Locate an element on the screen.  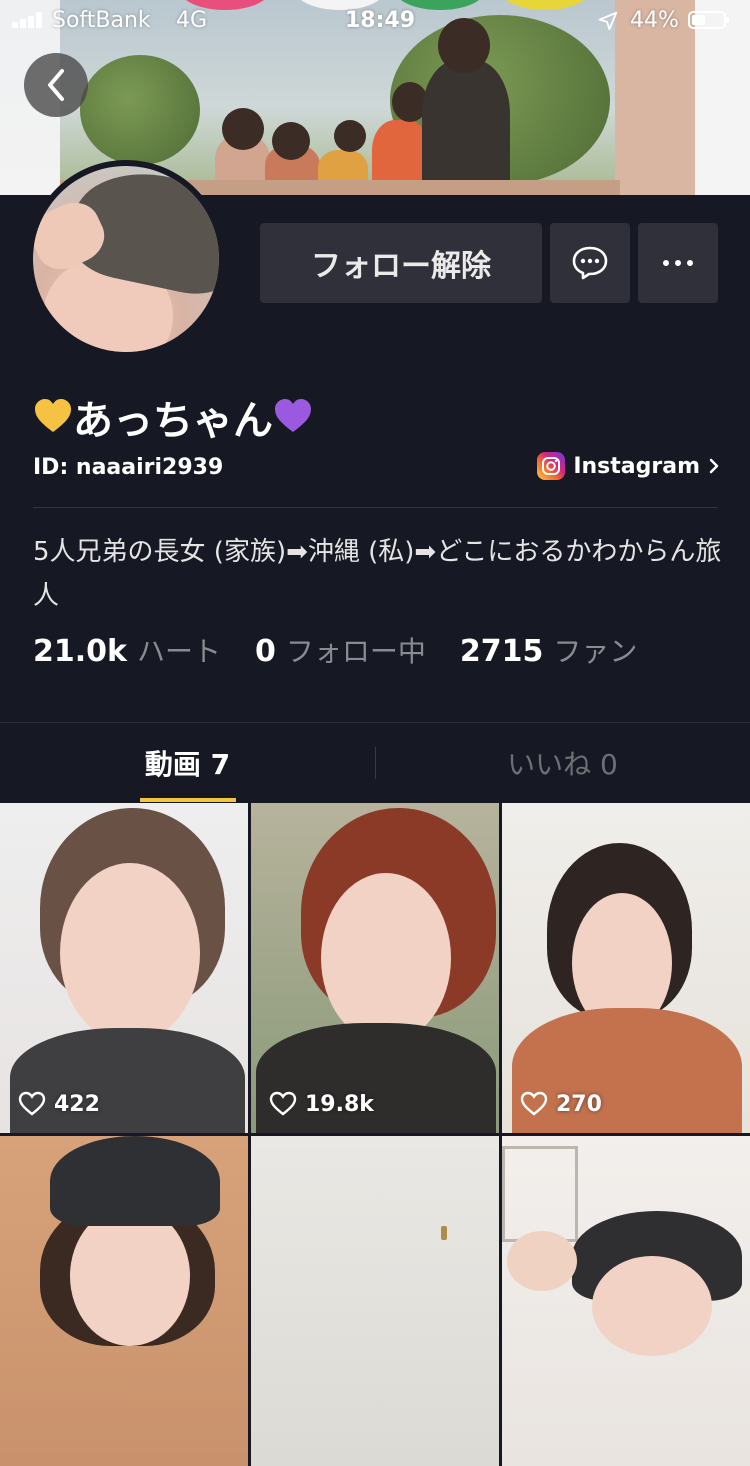
video-likes-count: 270 is located at coordinates (579, 1104).